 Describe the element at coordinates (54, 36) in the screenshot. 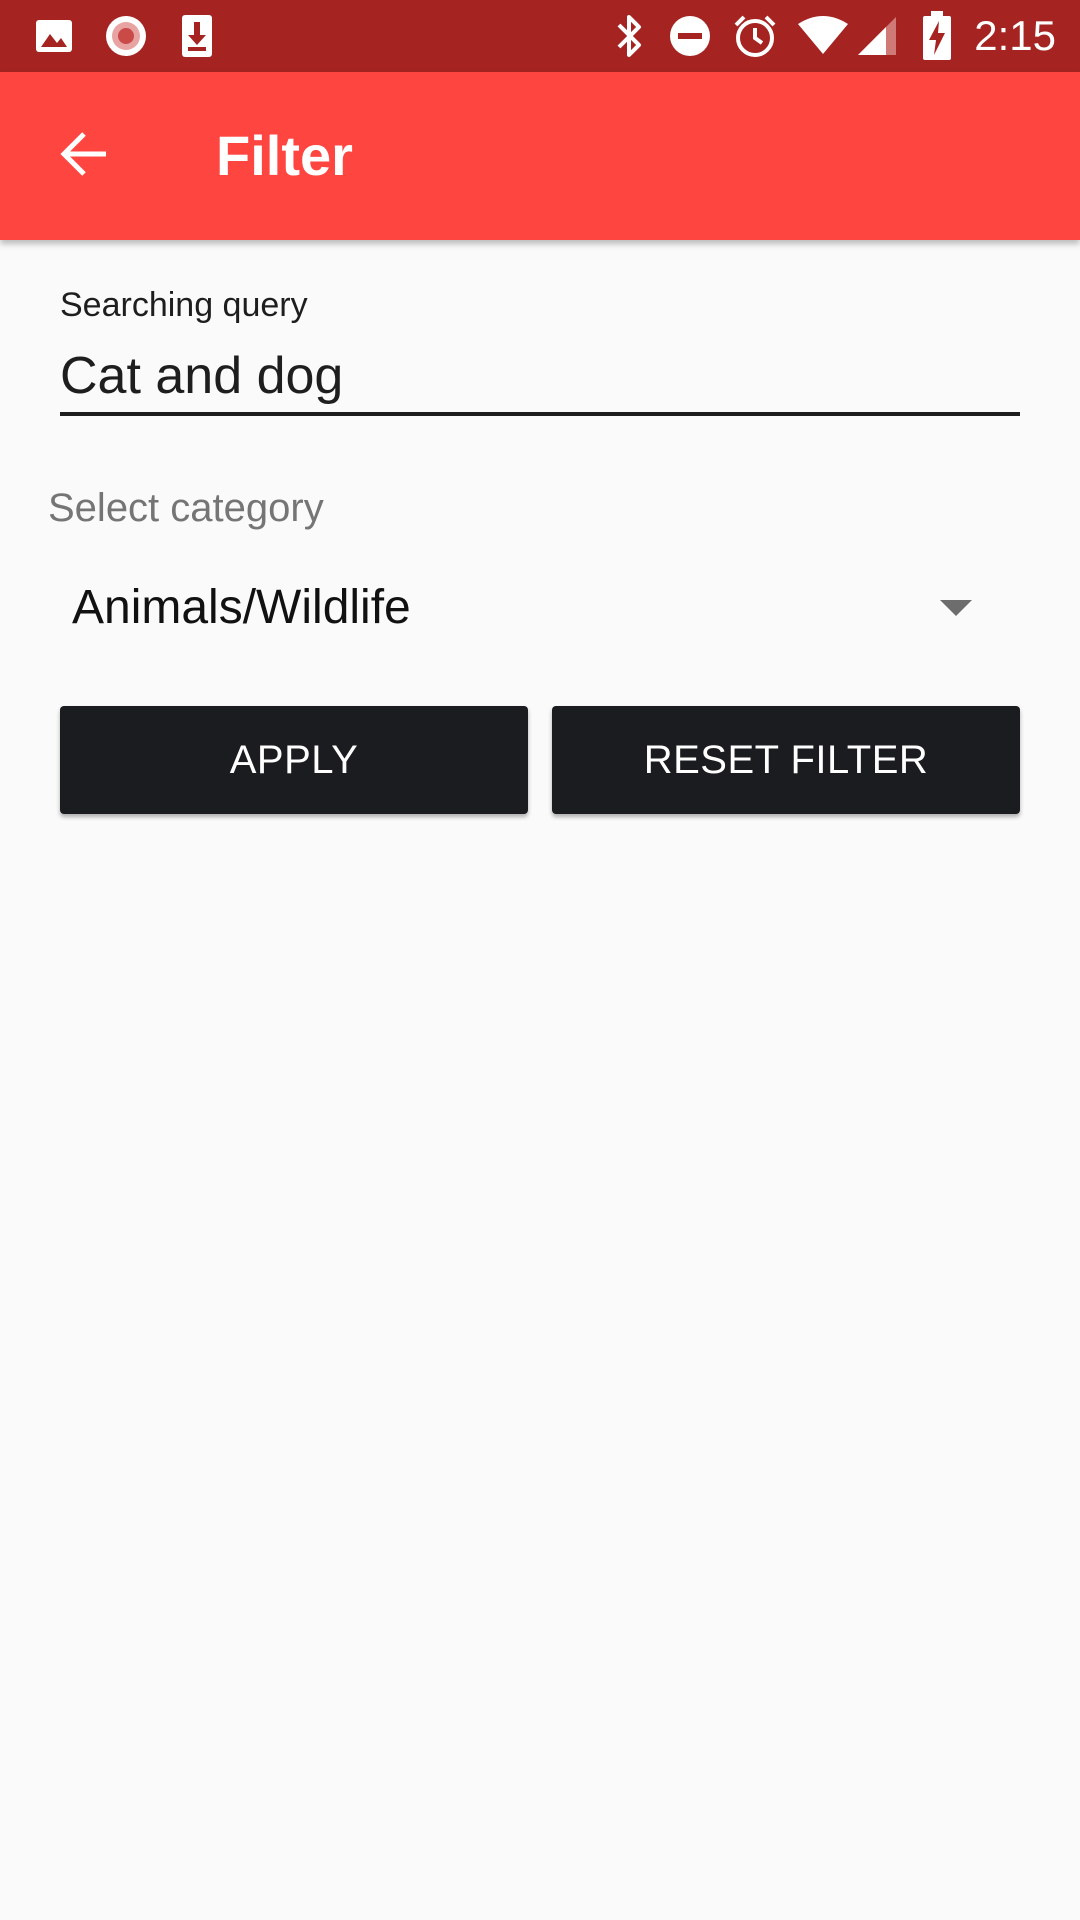

I see `image-icon` at that location.